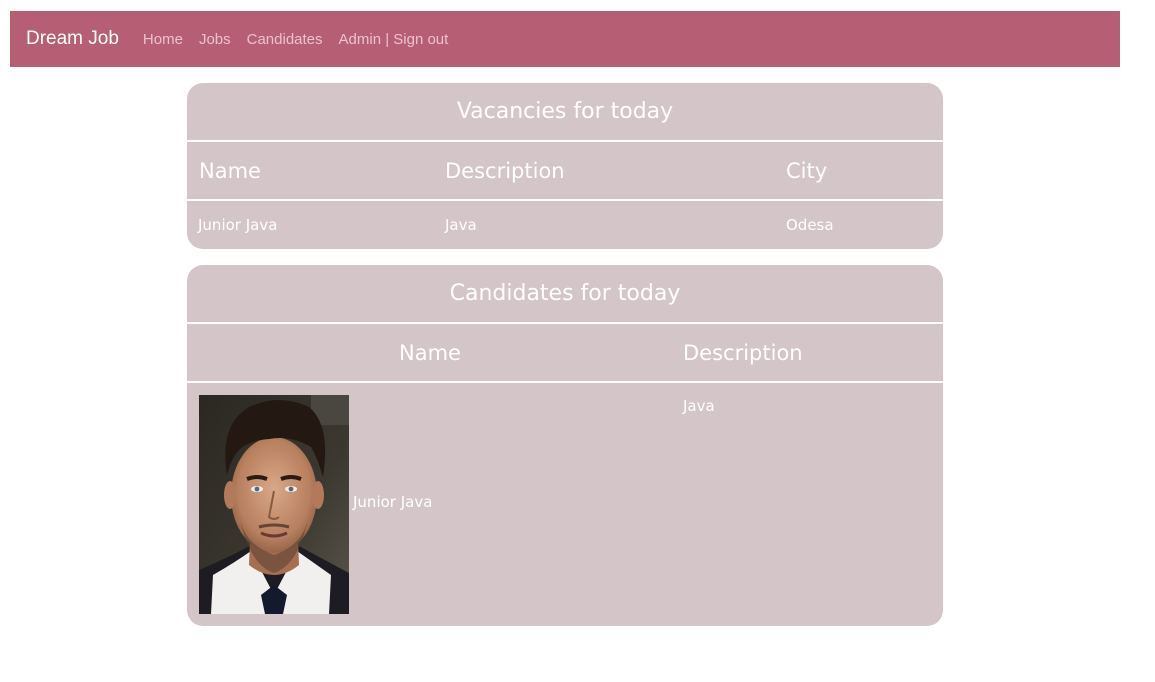 The height and width of the screenshot is (682, 1155). What do you see at coordinates (565, 225) in the screenshot?
I see `vacancy-row: Junior Java Java Odesa` at bounding box center [565, 225].